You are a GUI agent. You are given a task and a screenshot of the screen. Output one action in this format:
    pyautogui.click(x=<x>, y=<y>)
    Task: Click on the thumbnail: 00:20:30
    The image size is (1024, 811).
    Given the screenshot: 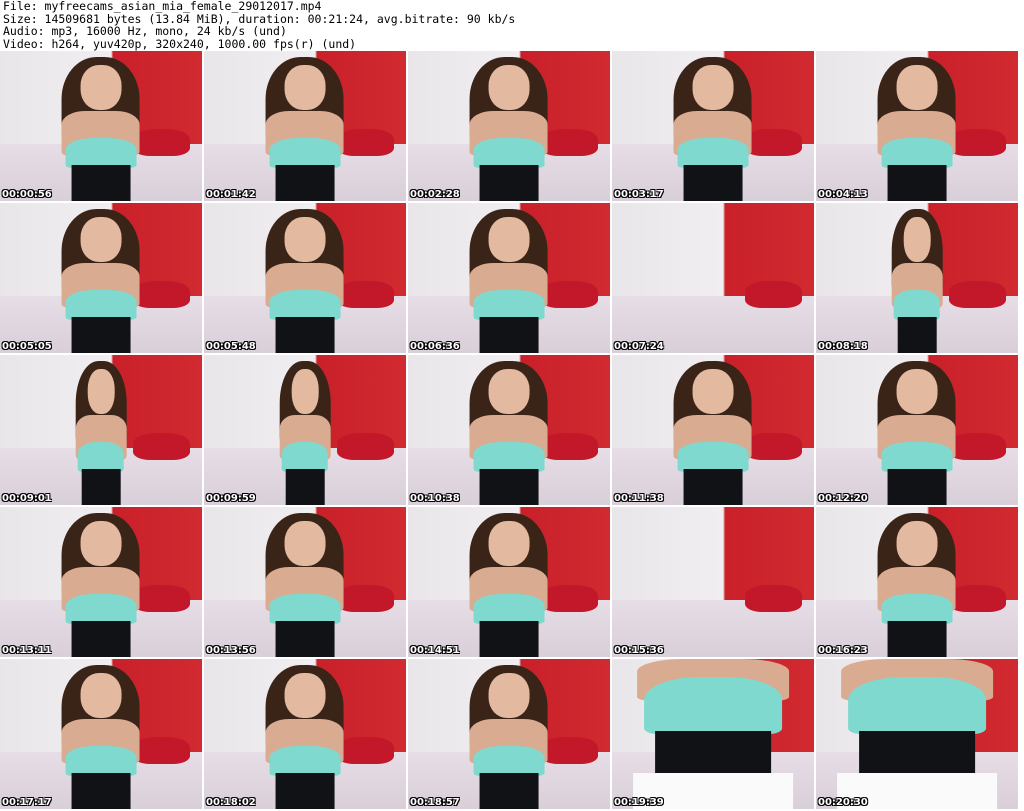 What is the action you would take?
    pyautogui.click(x=917, y=734)
    